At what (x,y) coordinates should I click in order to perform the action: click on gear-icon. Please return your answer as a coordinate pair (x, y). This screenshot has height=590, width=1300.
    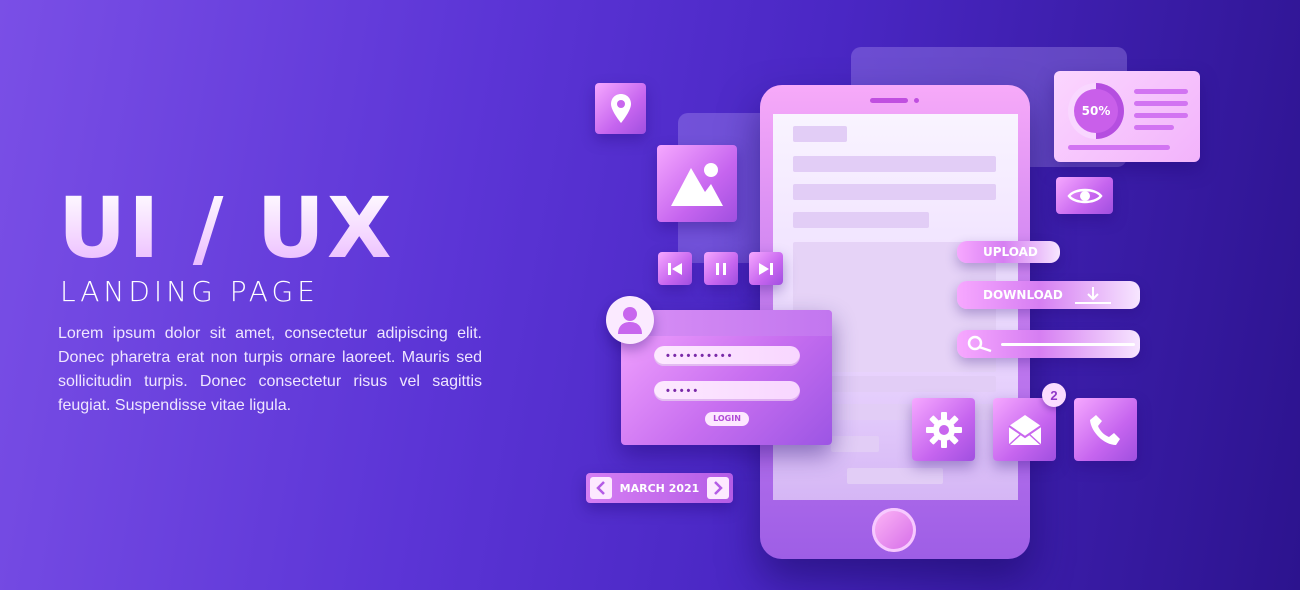
    Looking at the image, I should click on (943, 429).